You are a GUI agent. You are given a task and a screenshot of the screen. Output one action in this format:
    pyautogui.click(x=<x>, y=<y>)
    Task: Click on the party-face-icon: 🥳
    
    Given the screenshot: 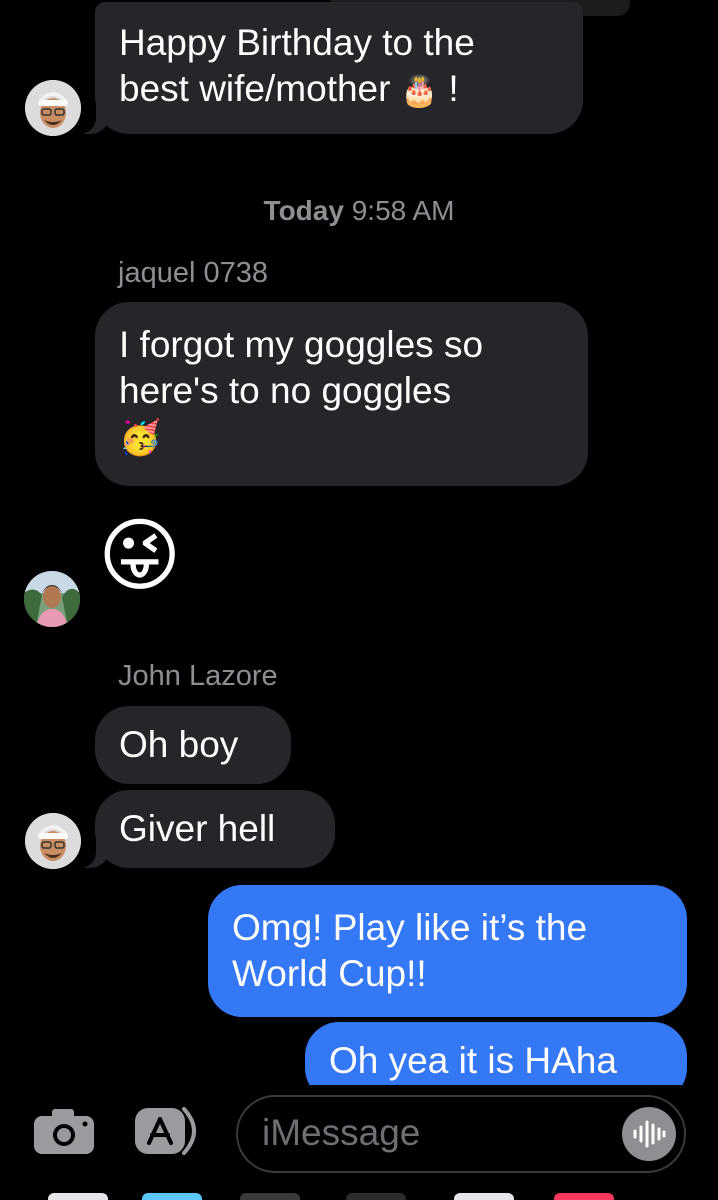 What is the action you would take?
    pyautogui.click(x=140, y=438)
    